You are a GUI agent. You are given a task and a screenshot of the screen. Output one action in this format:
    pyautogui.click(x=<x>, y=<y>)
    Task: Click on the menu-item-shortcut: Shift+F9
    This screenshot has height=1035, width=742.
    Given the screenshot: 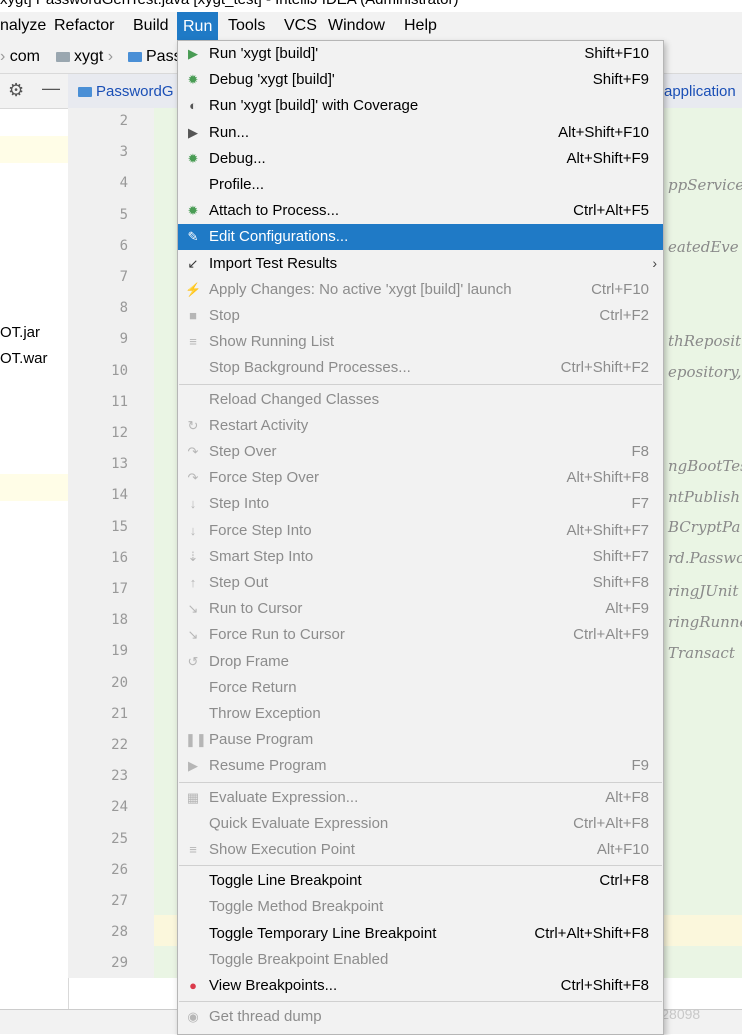 What is the action you would take?
    pyautogui.click(x=620, y=80)
    